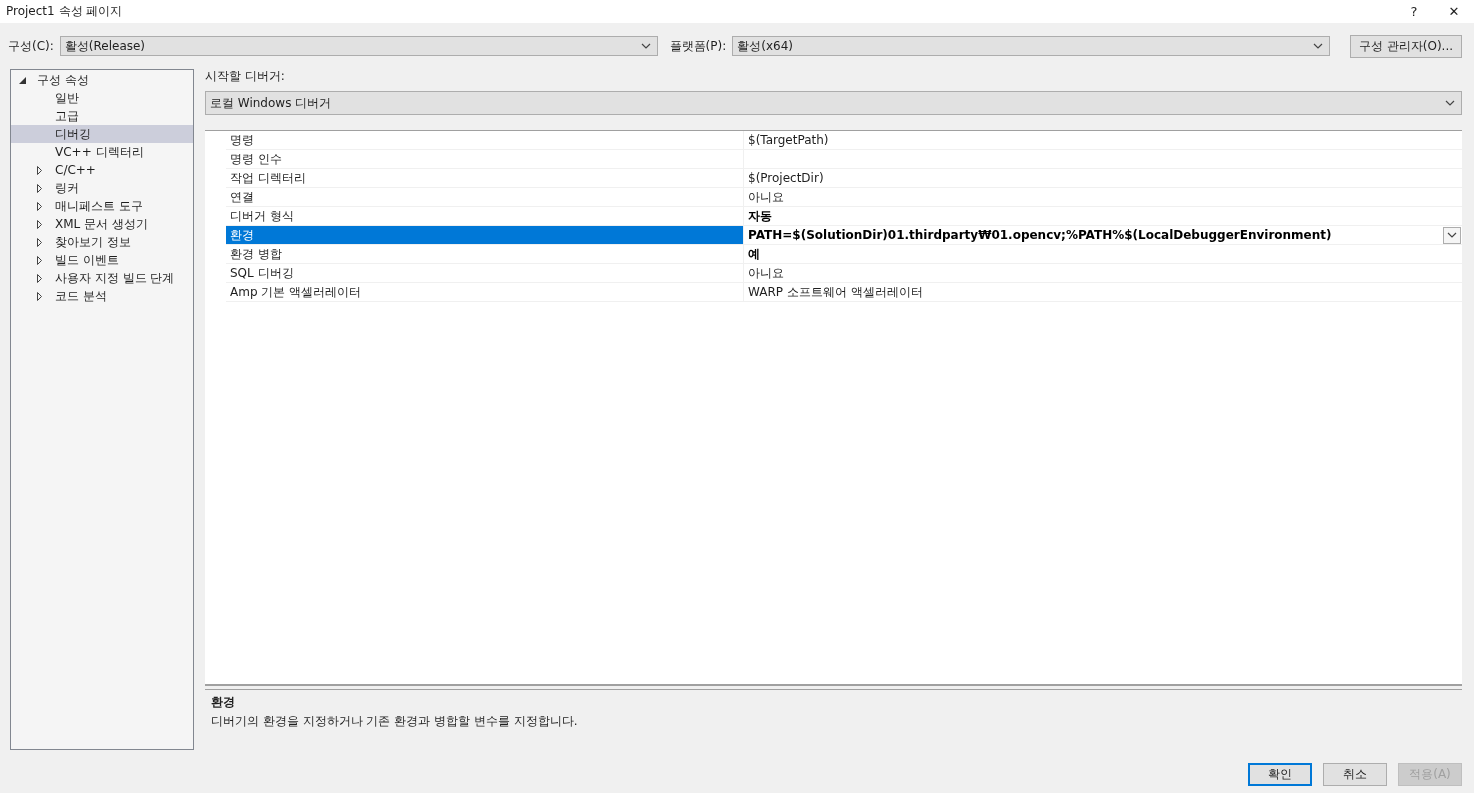  What do you see at coordinates (102, 278) in the screenshot?
I see `tree-item: 사용자 지정 빌드 단계` at bounding box center [102, 278].